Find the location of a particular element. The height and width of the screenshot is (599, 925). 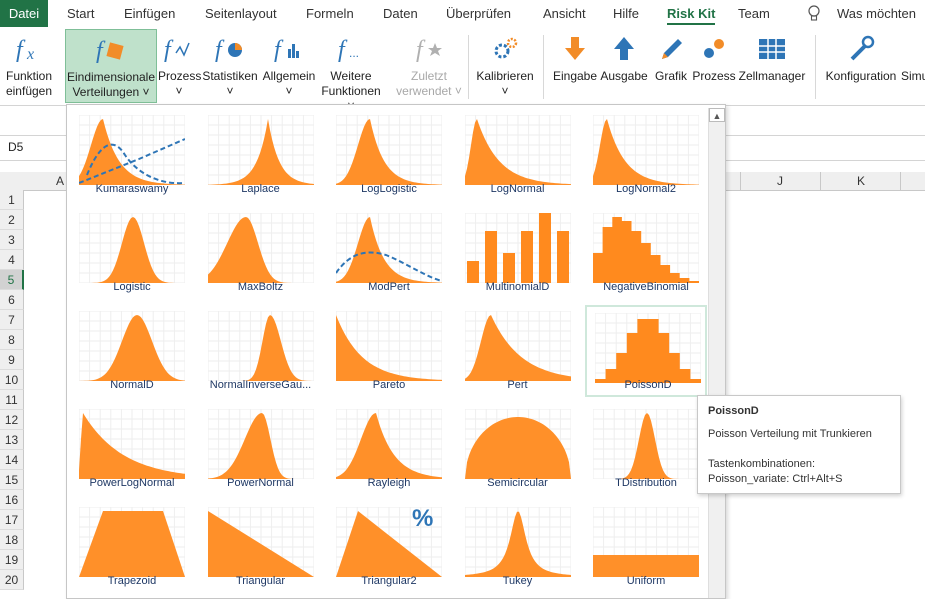

simulation-button: Simu is located at coordinates (913, 66).